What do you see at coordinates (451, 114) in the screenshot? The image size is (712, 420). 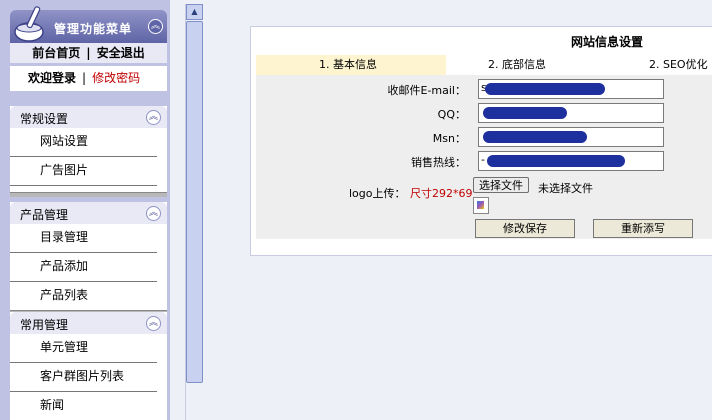 I see `qq-label: QQ：` at bounding box center [451, 114].